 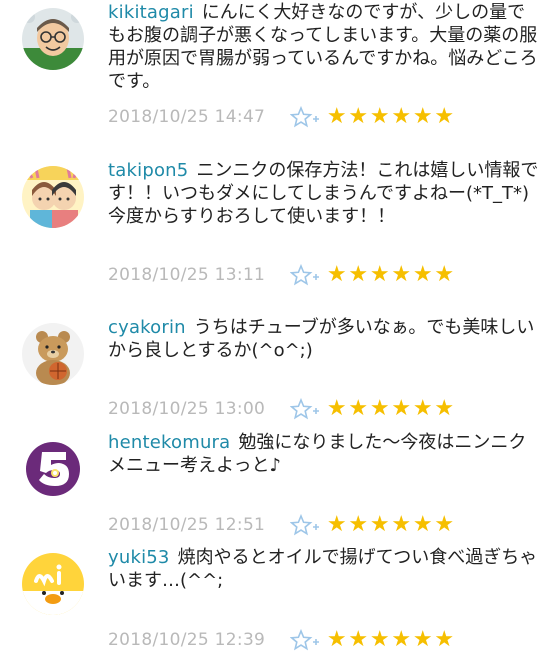 I want to click on comment-meta: 2018/10/25 14:47 ★ ★ ★ ★ ★ ★, so click(x=281, y=117).